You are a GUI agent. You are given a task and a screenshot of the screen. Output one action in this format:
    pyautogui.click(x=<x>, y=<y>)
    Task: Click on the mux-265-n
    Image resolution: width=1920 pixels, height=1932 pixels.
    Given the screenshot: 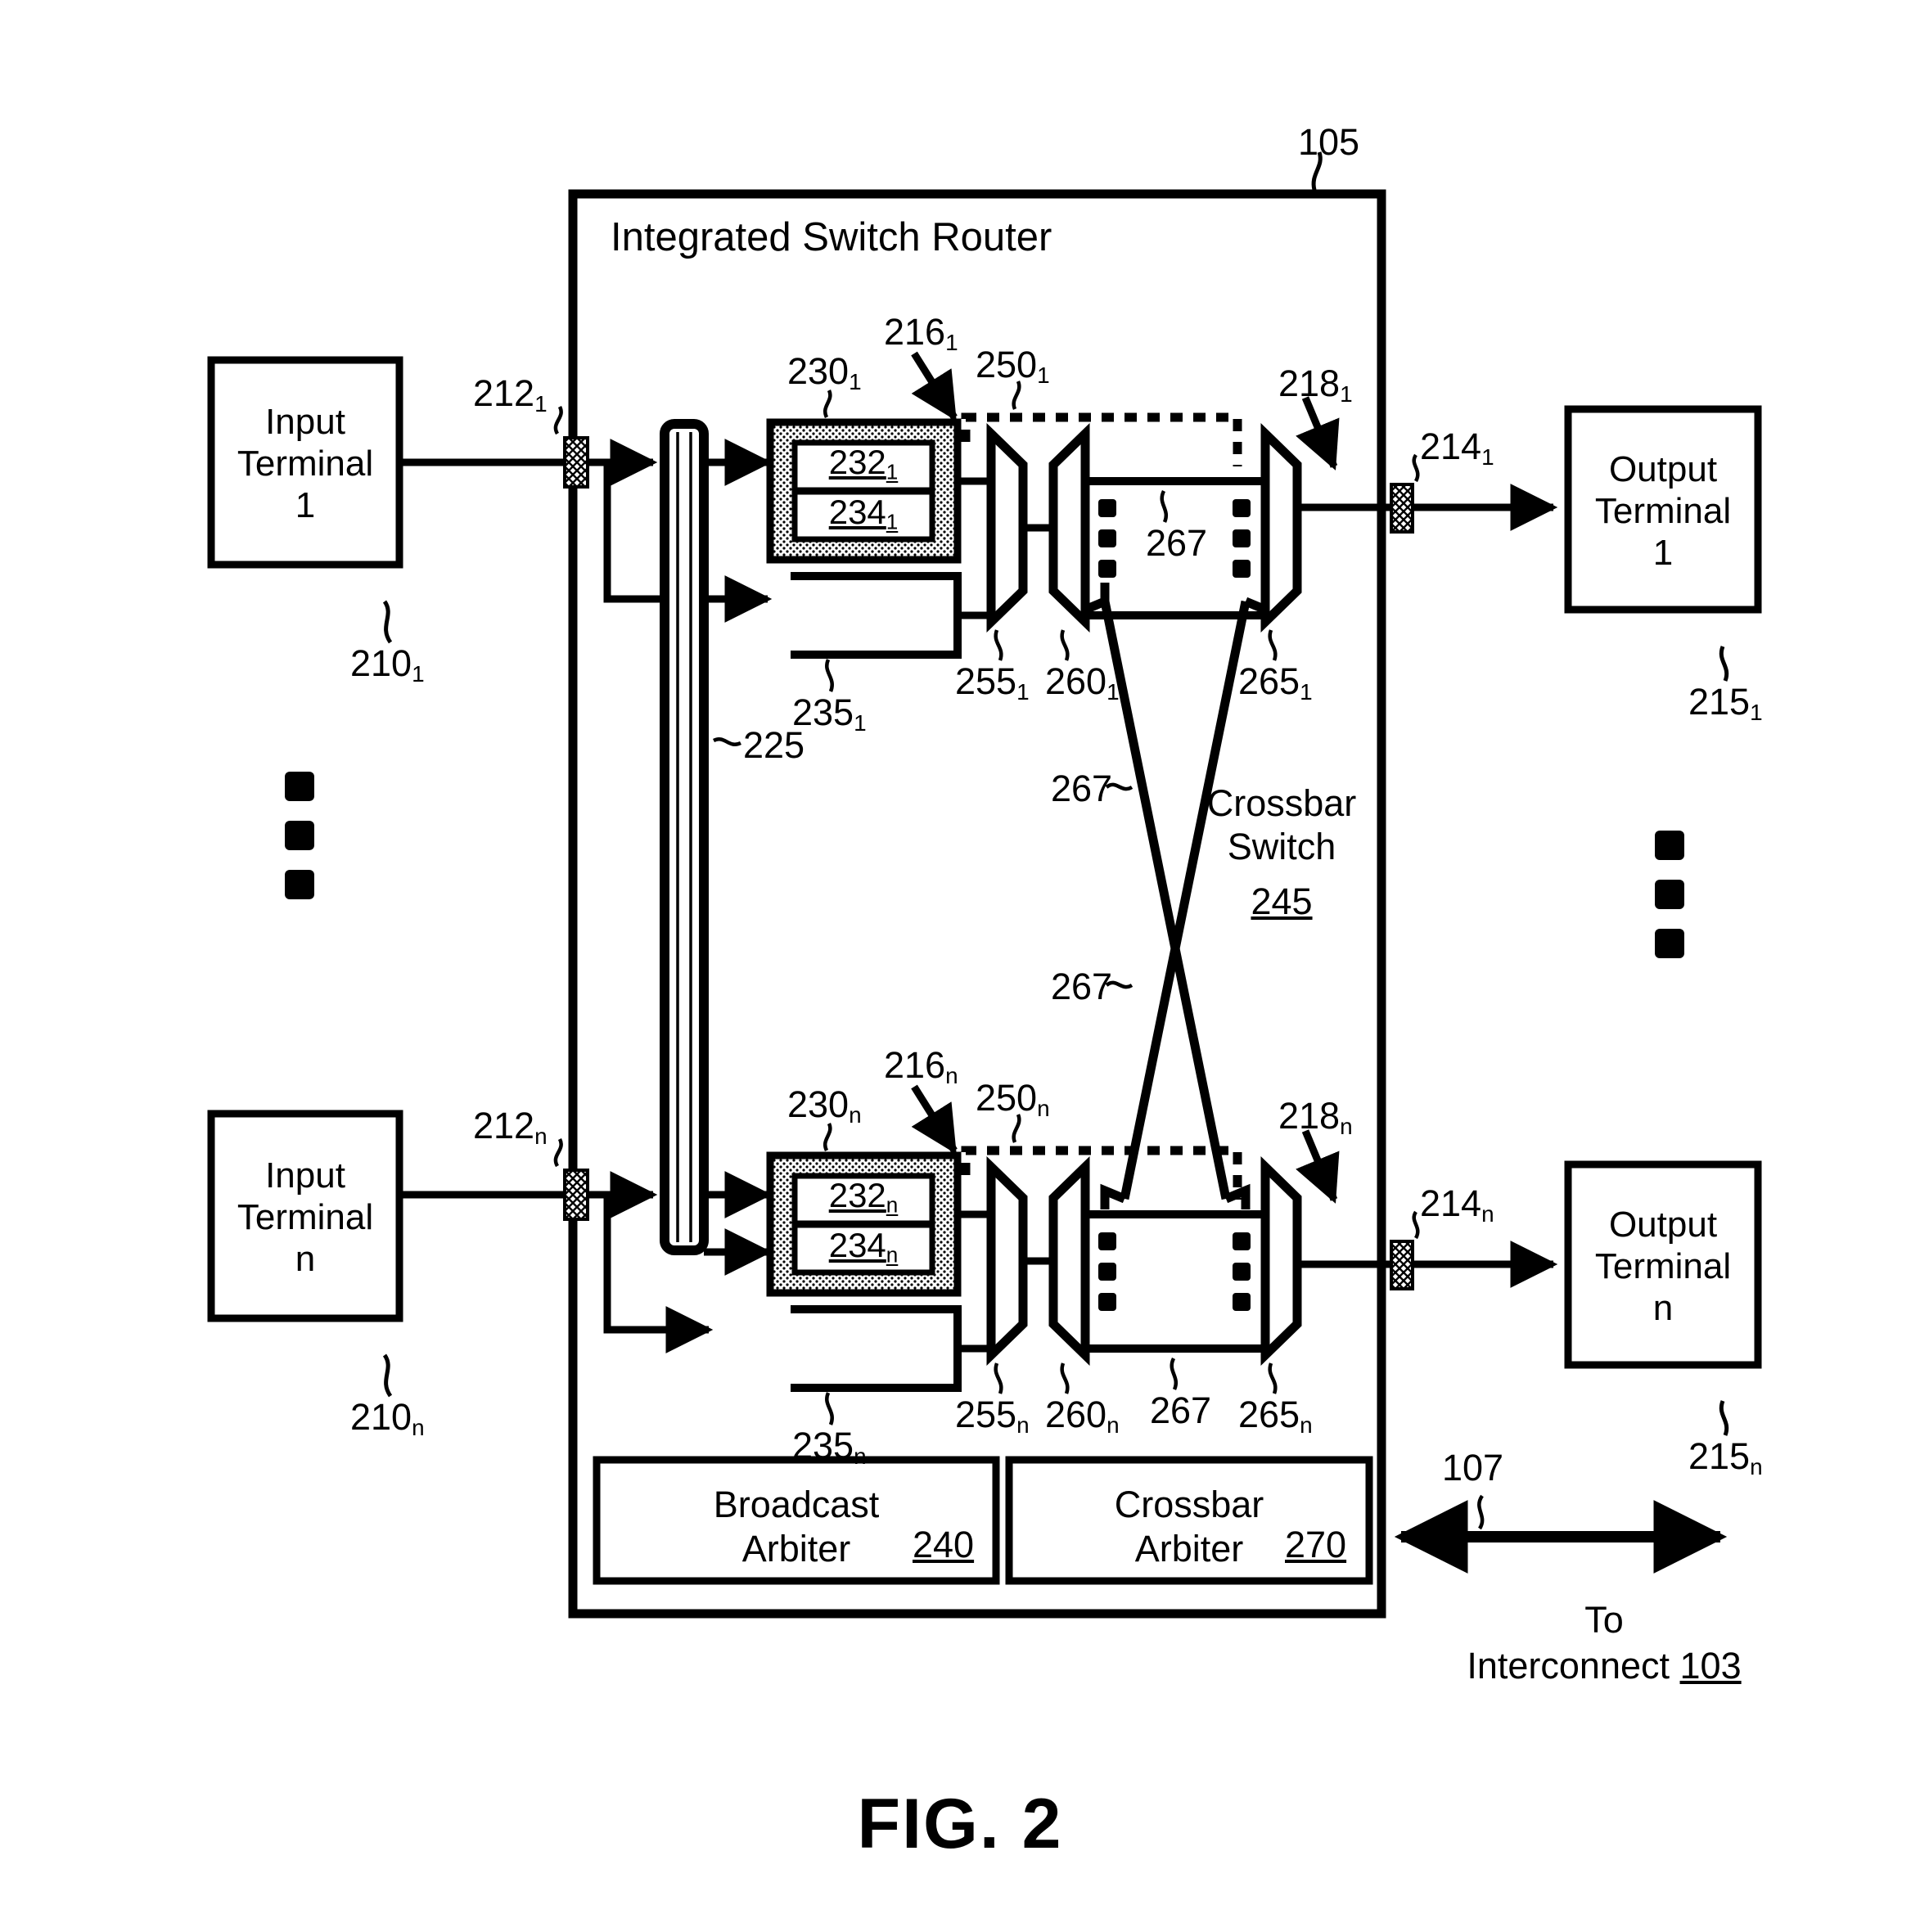 What is the action you would take?
    pyautogui.click(x=1281, y=1261)
    